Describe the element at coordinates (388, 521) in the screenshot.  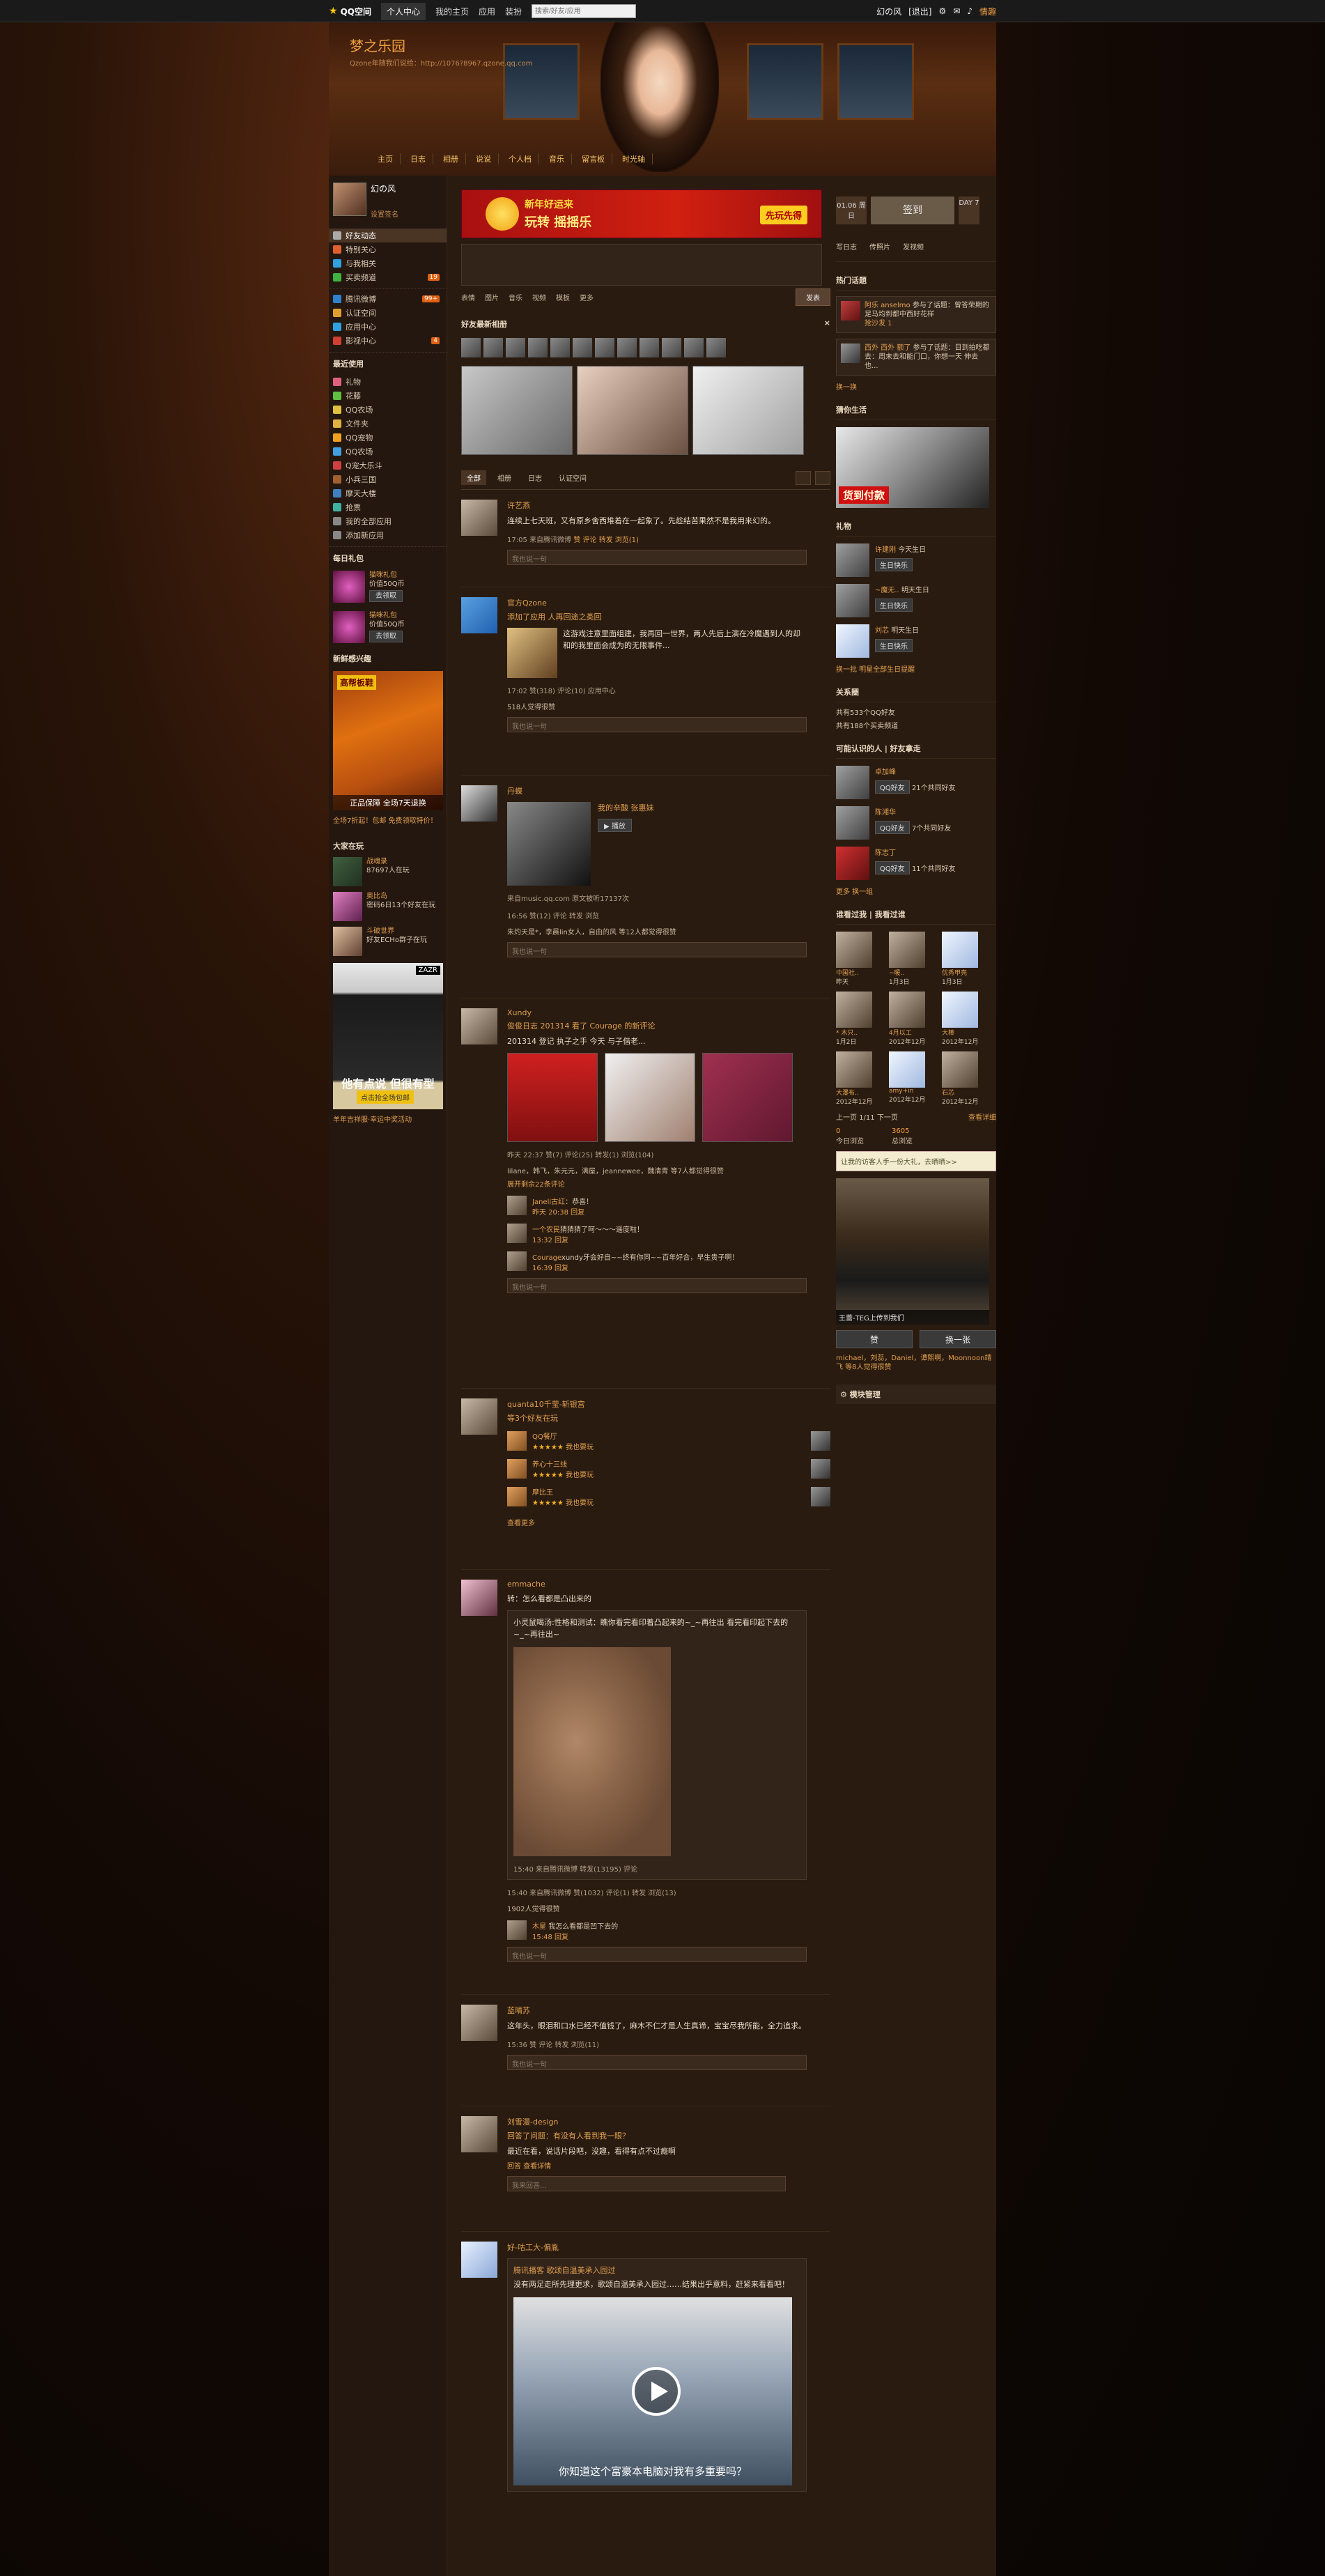
I see `all-apps-link: 我的全部应用` at that location.